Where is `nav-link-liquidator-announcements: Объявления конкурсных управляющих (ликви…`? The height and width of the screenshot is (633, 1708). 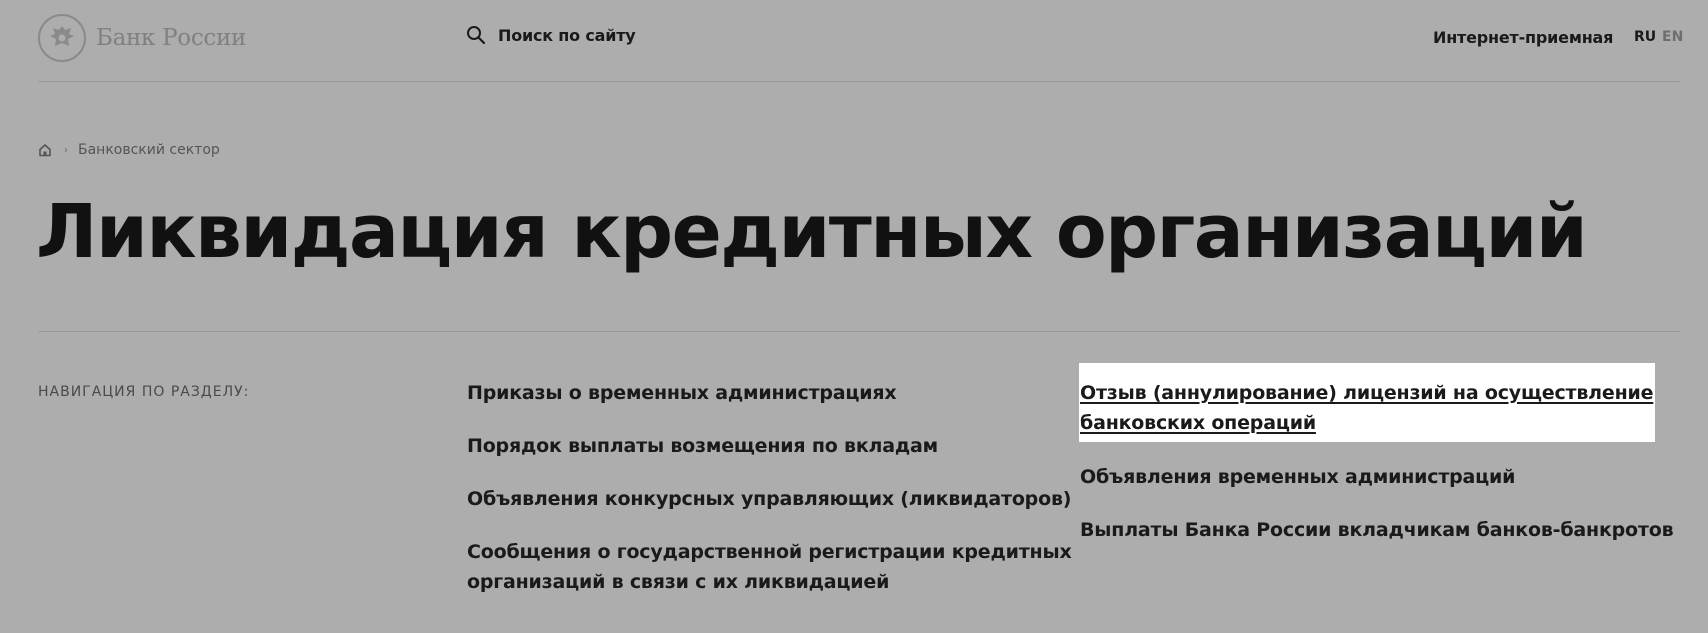
nav-link-liquidator-announcements: Объявления конкурсных управляющих (ликви… is located at coordinates (769, 499).